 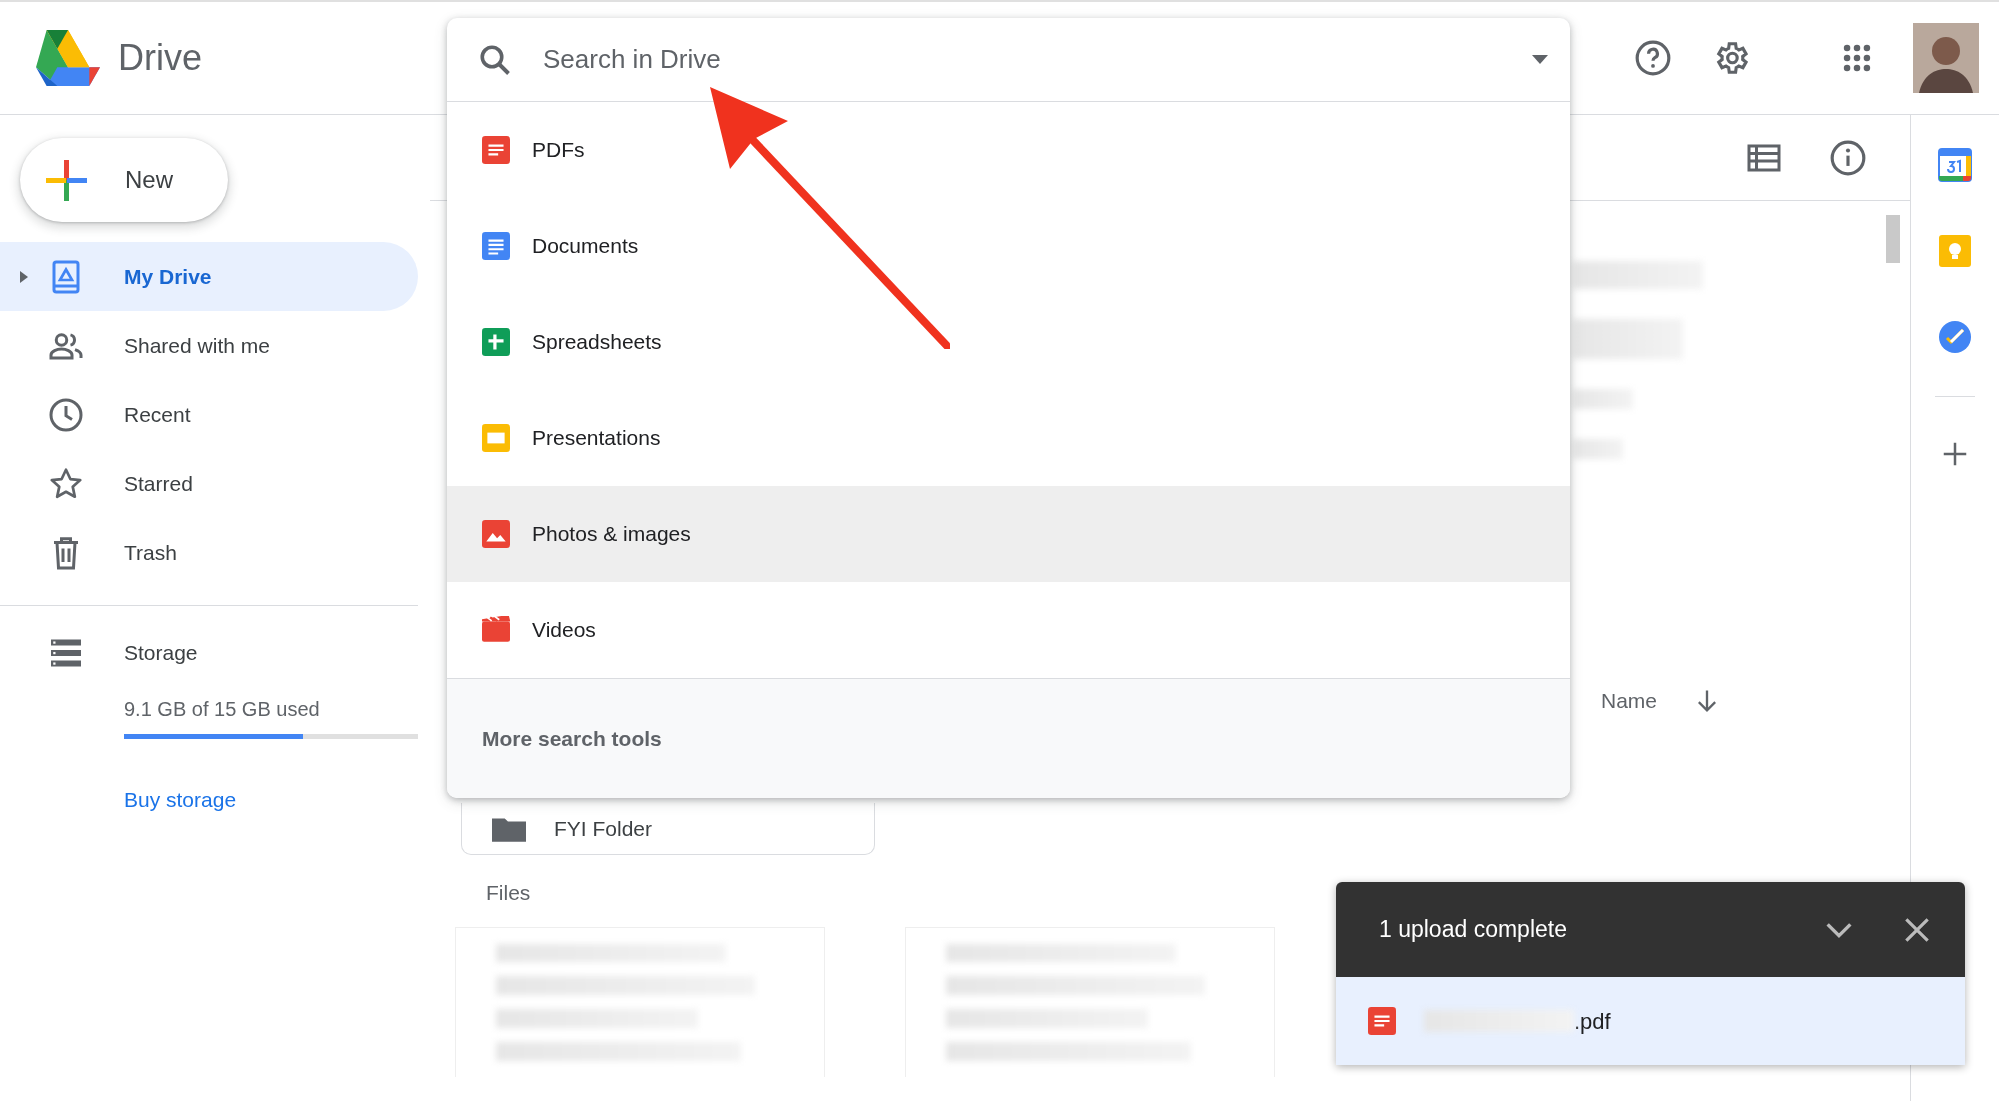 What do you see at coordinates (1008, 342) in the screenshot?
I see `menu-item: Spreadsheets` at bounding box center [1008, 342].